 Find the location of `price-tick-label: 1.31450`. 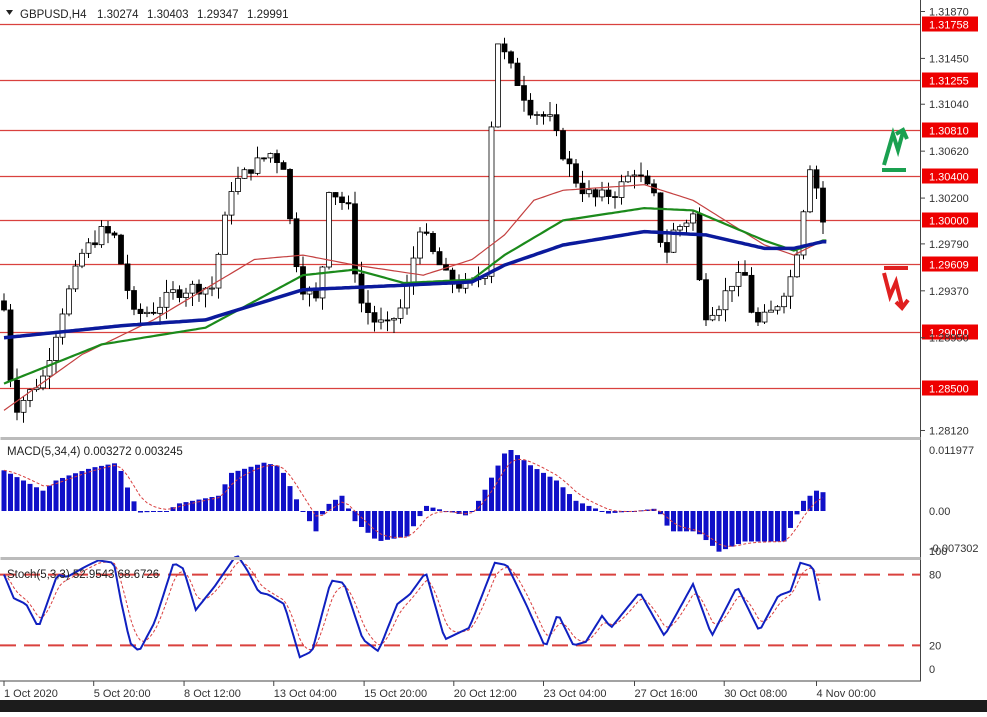

price-tick-label: 1.31450 is located at coordinates (949, 59).